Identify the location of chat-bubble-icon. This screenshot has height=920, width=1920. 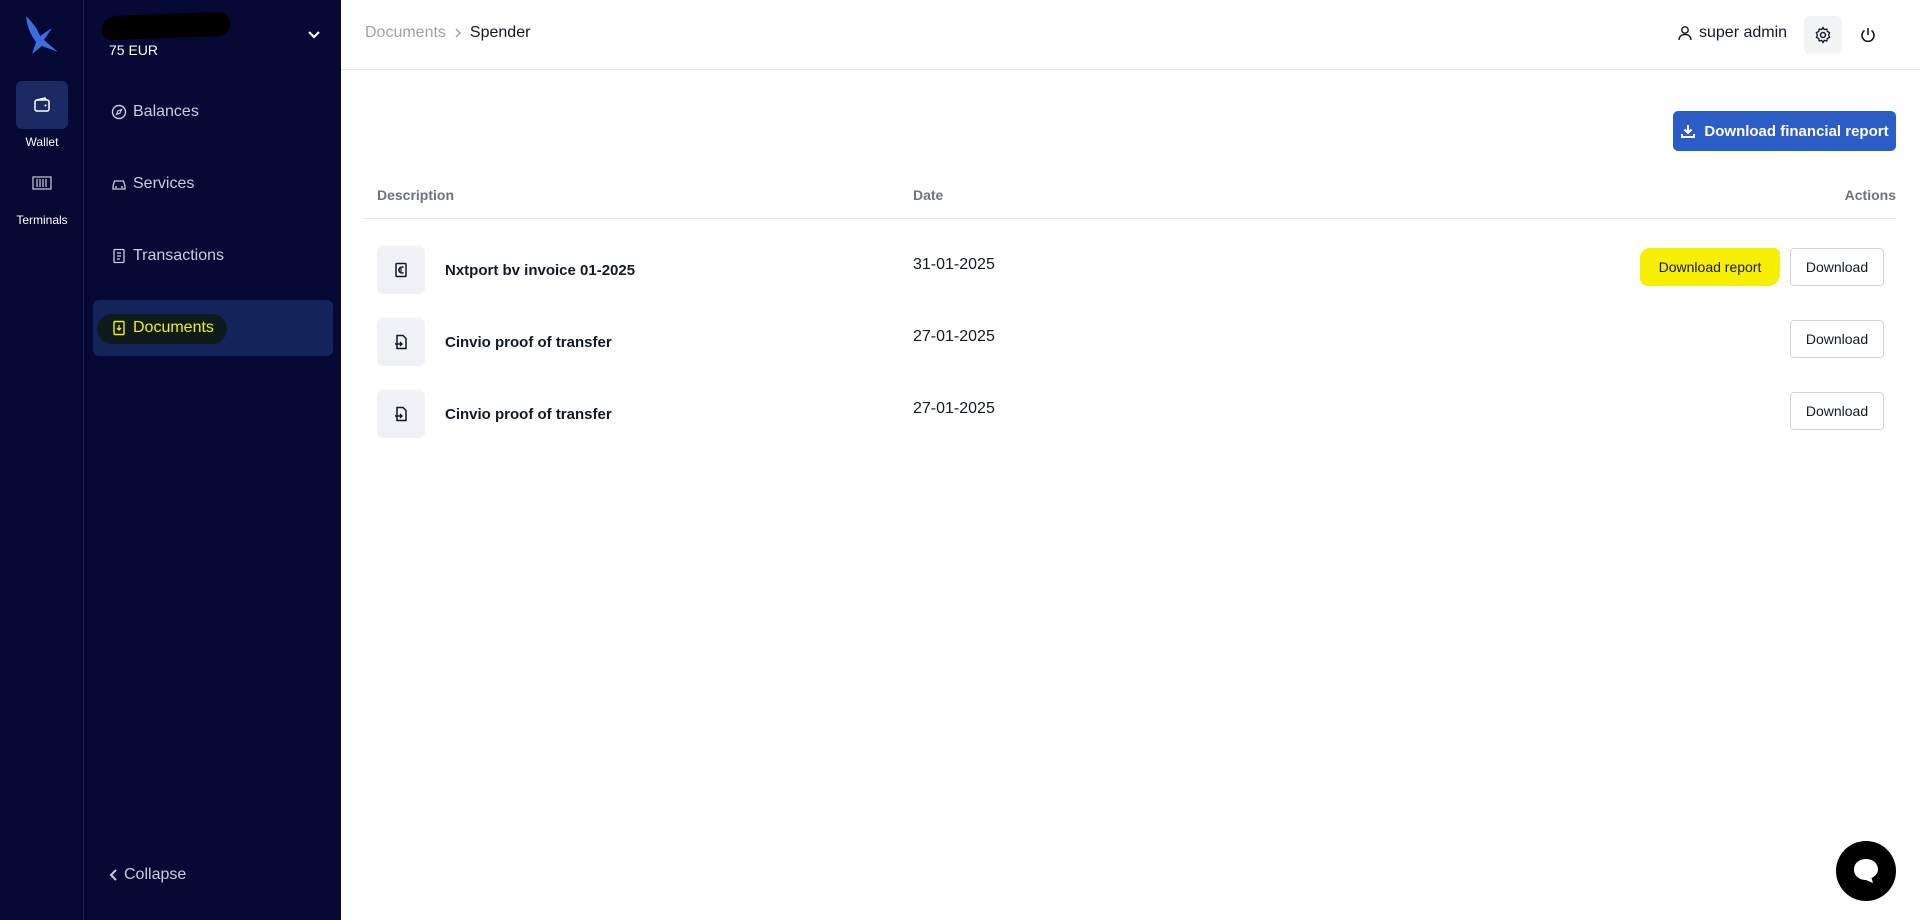
(1866, 871).